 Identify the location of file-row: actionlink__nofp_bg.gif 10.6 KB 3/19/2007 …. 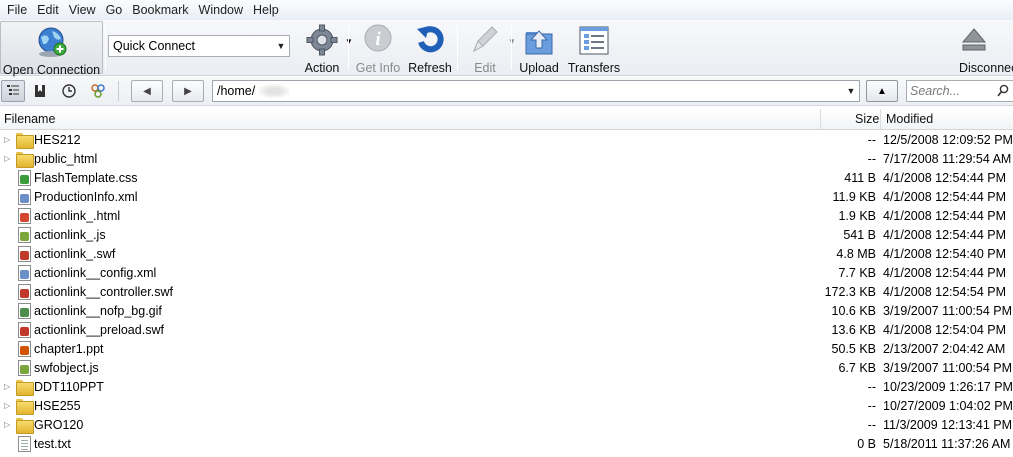
(506, 311).